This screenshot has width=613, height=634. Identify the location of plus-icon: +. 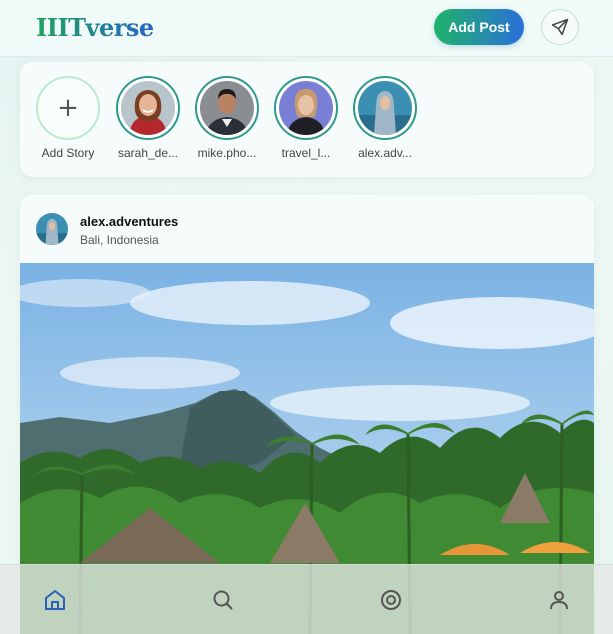
(68, 108).